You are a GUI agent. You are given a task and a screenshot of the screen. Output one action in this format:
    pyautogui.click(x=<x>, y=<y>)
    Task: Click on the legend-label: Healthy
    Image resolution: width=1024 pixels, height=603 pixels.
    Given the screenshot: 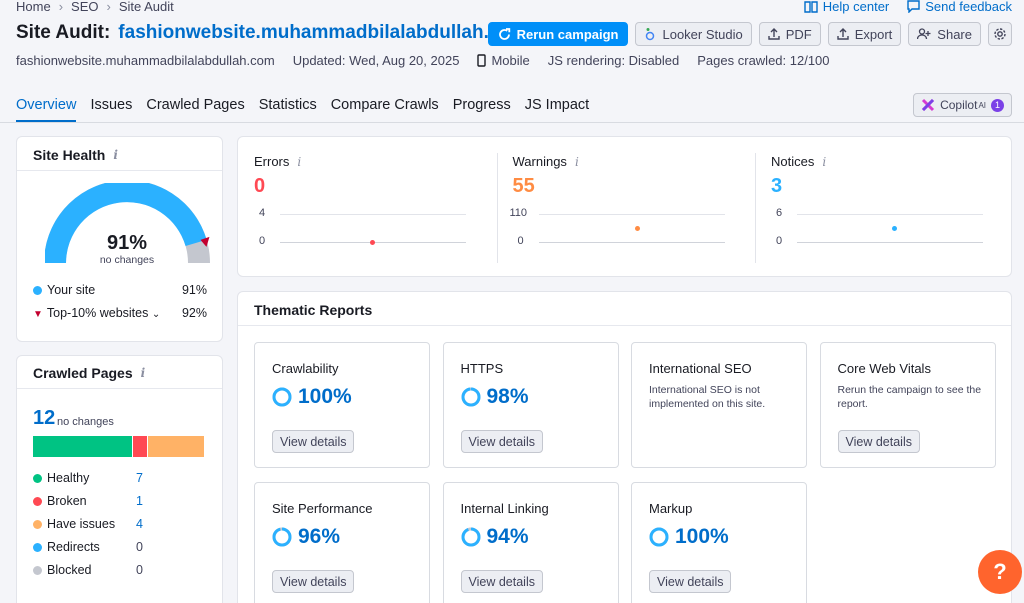 What is the action you would take?
    pyautogui.click(x=61, y=478)
    